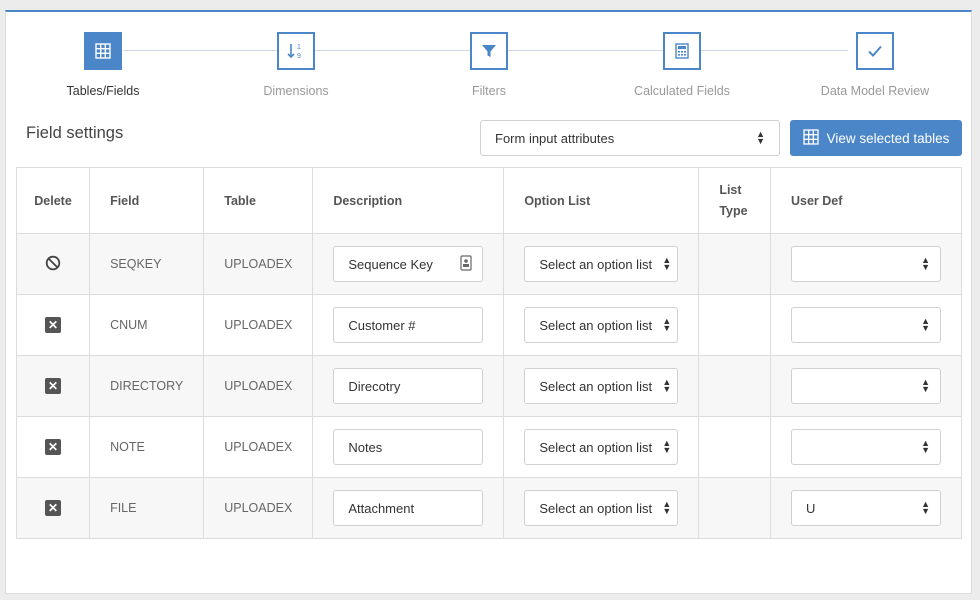 The height and width of the screenshot is (600, 980). I want to click on col-list-type-line1: List, so click(730, 189).